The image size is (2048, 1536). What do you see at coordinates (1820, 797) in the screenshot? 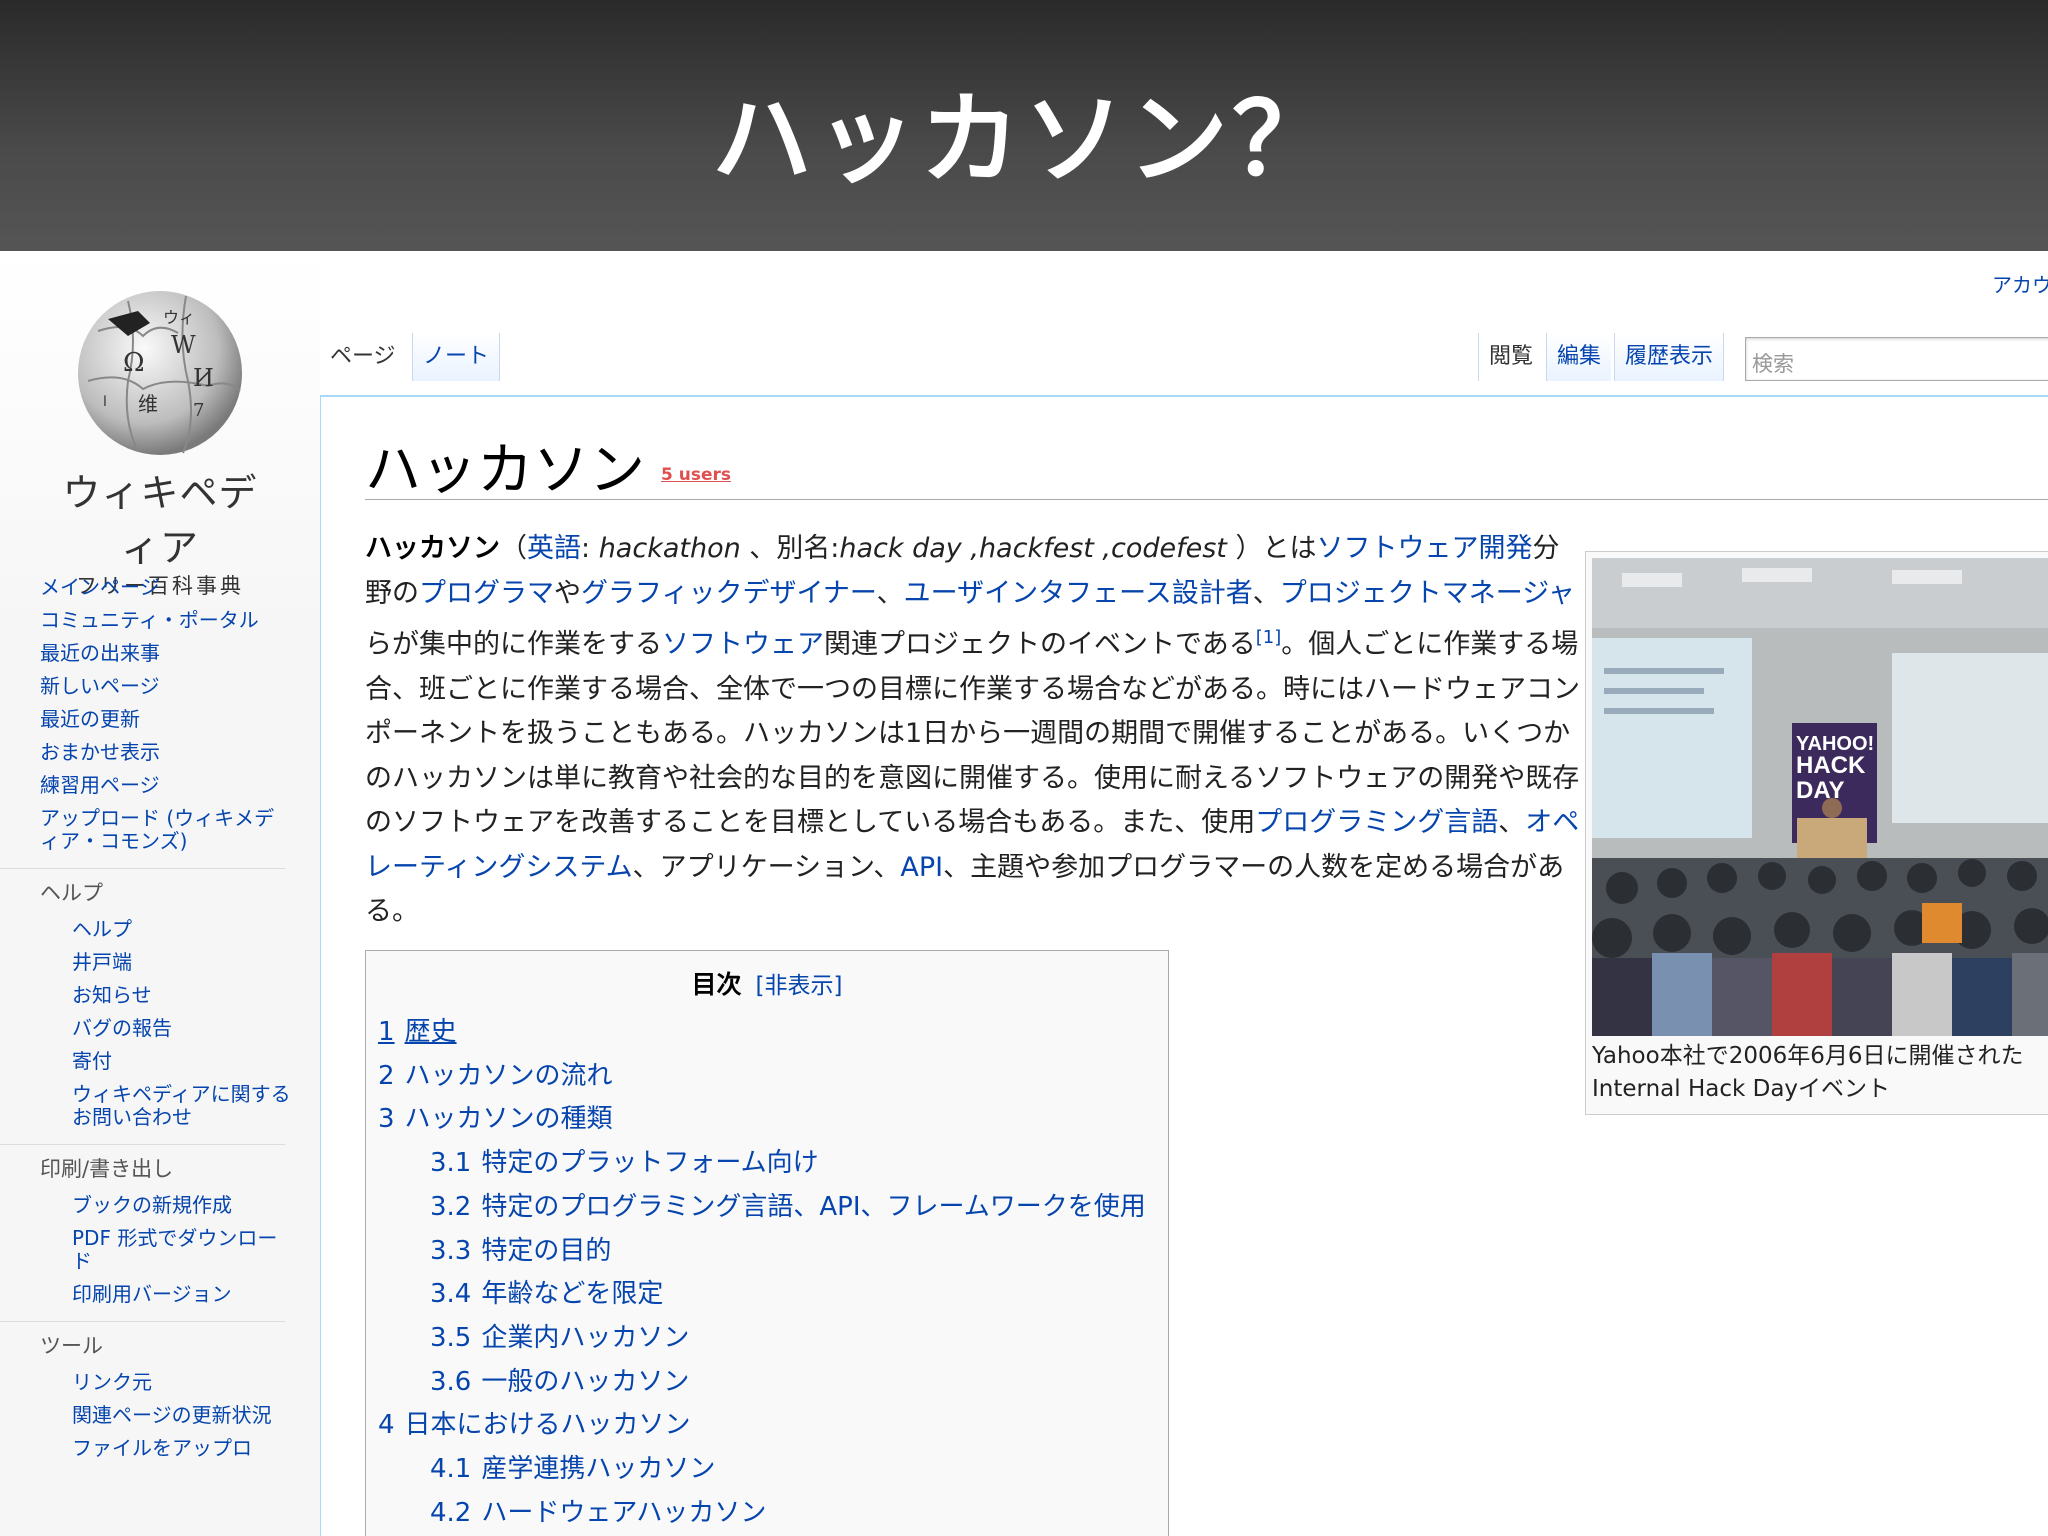
I see `hack-day-photo: YAHOO! HACK DAY` at bounding box center [1820, 797].